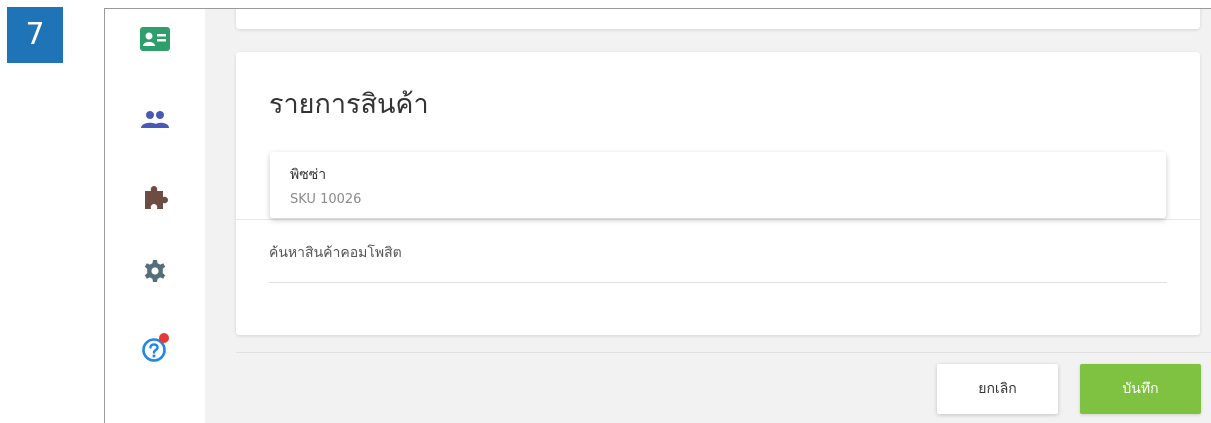 The width and height of the screenshot is (1211, 423). What do you see at coordinates (718, 185) in the screenshot?
I see `product-list-item: พิซซ่า SKU 10026` at bounding box center [718, 185].